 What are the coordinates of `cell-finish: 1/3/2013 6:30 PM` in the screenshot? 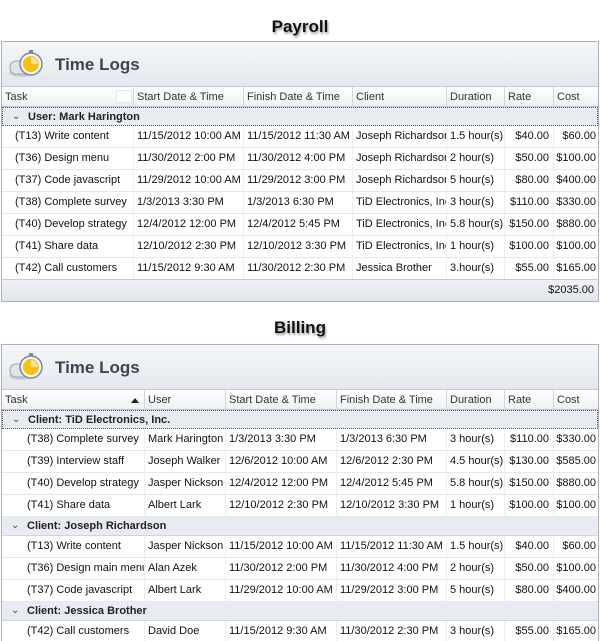 It's located at (298, 203).